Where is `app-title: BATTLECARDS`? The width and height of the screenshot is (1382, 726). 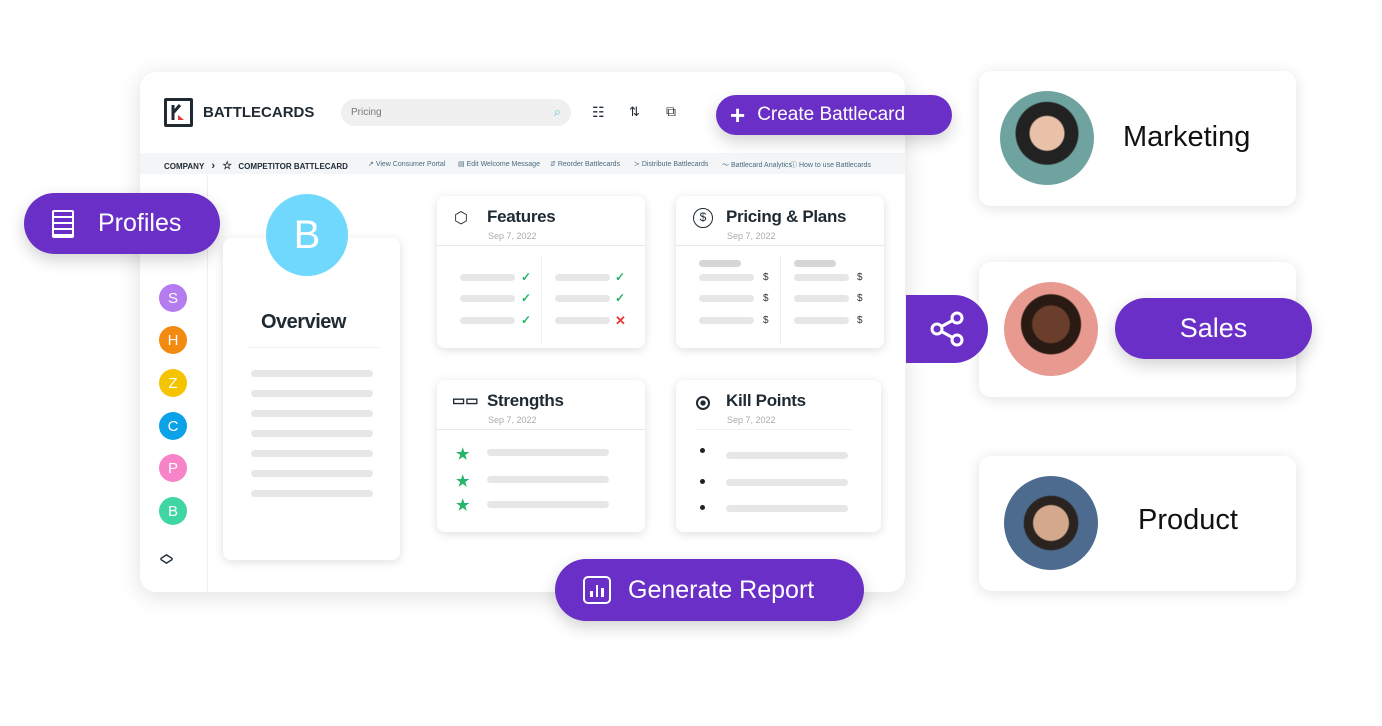
app-title: BATTLECARDS is located at coordinates (259, 112).